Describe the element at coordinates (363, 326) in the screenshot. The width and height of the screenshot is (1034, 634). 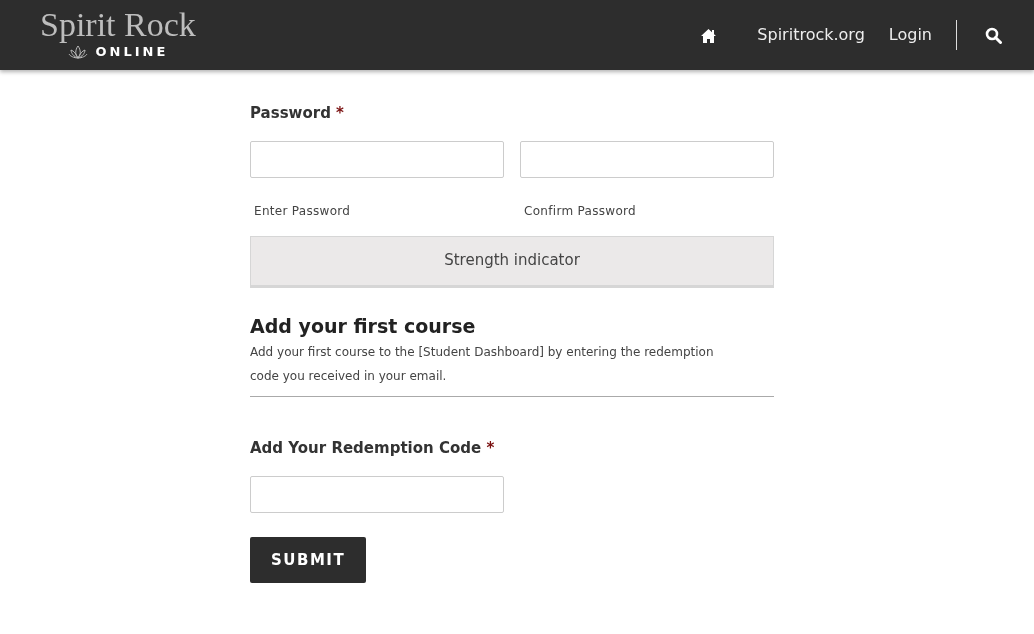
I see `section-heading: Add your first course` at that location.